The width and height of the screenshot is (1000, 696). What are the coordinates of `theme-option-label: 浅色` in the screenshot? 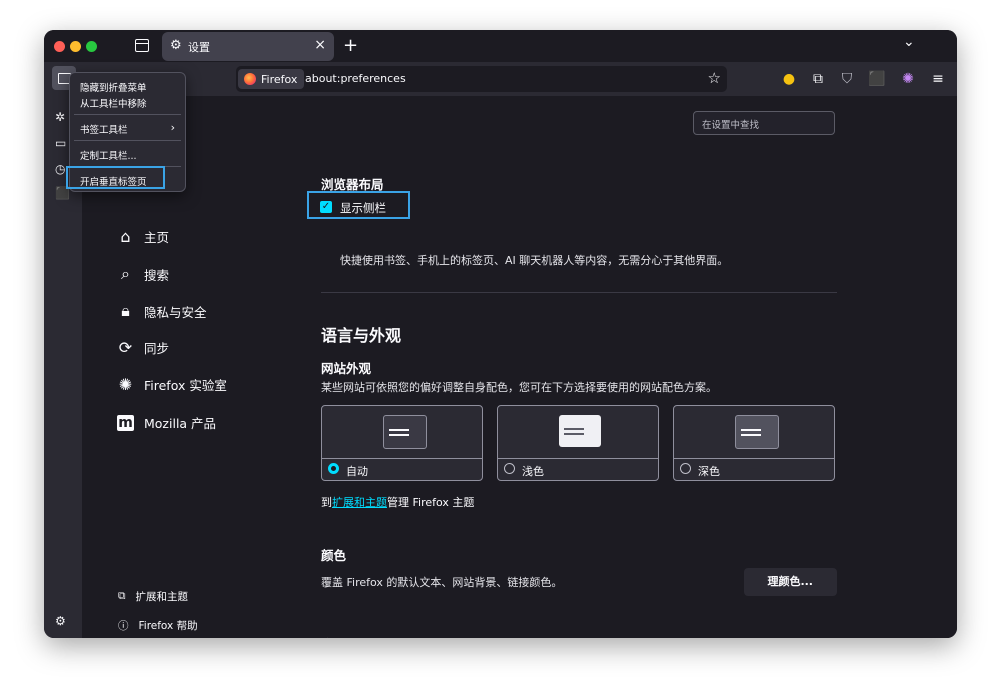 It's located at (533, 471).